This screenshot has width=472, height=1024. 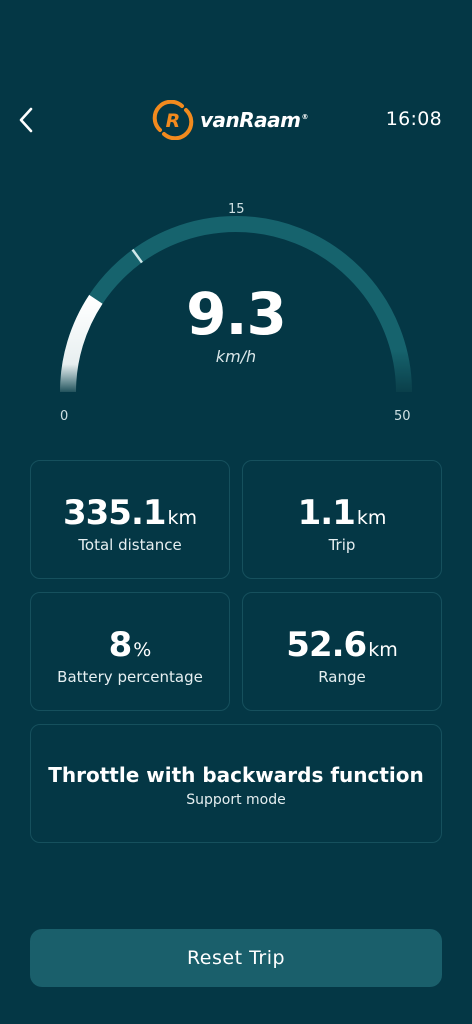 What do you see at coordinates (130, 677) in the screenshot?
I see `stat-label: Battery percentage` at bounding box center [130, 677].